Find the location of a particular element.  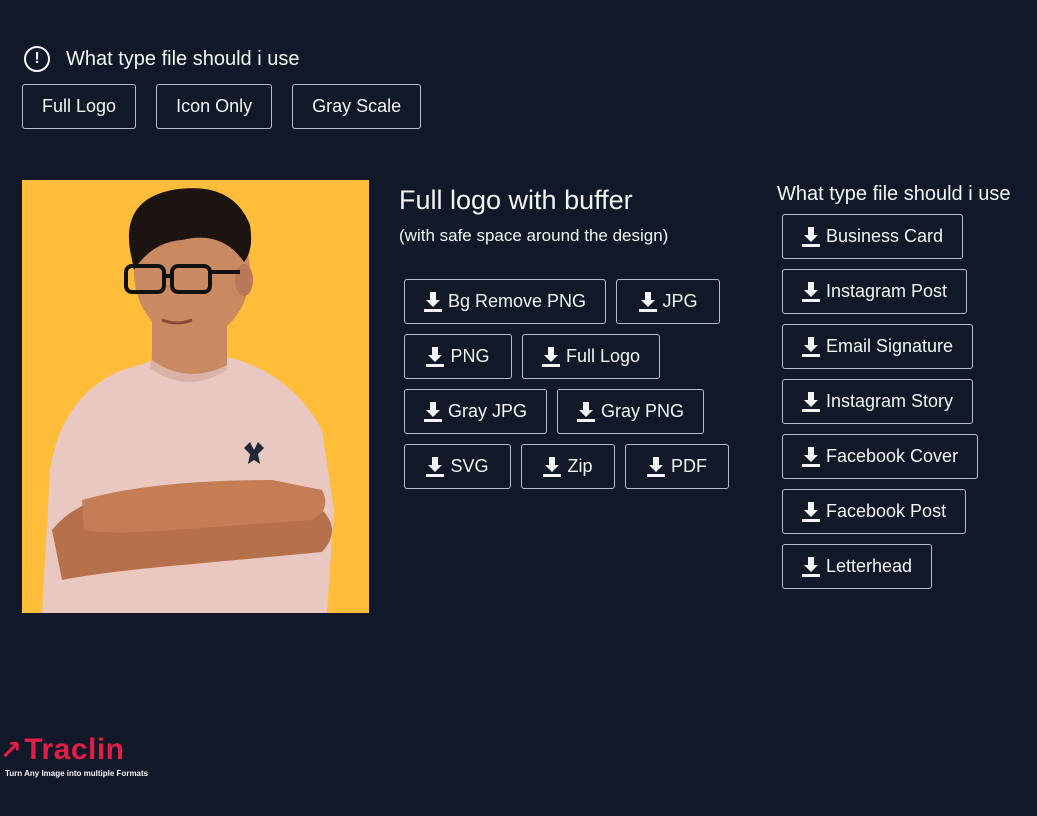

button-label: JPG is located at coordinates (680, 301).